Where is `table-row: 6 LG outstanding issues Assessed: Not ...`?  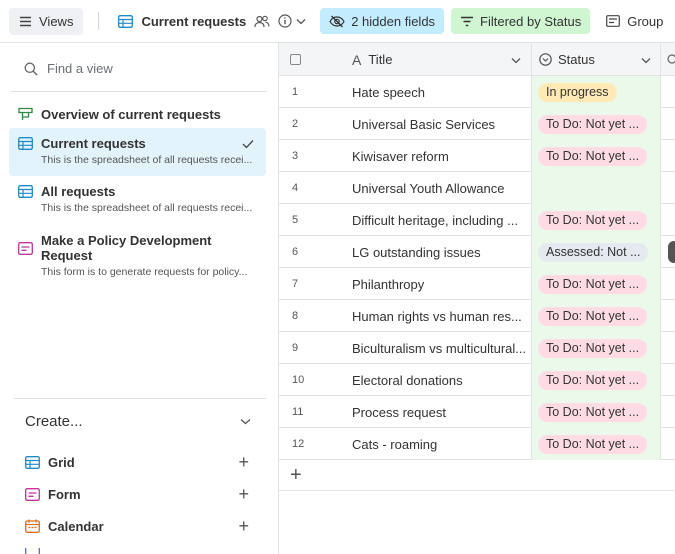
table-row: 6 LG outstanding issues Assessed: Not ... is located at coordinates (477, 252).